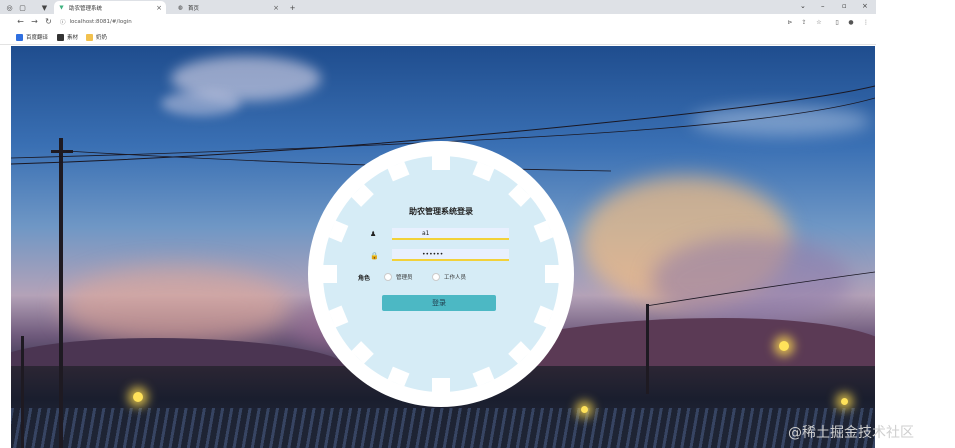  I want to click on forward-icon: →, so click(34, 21).